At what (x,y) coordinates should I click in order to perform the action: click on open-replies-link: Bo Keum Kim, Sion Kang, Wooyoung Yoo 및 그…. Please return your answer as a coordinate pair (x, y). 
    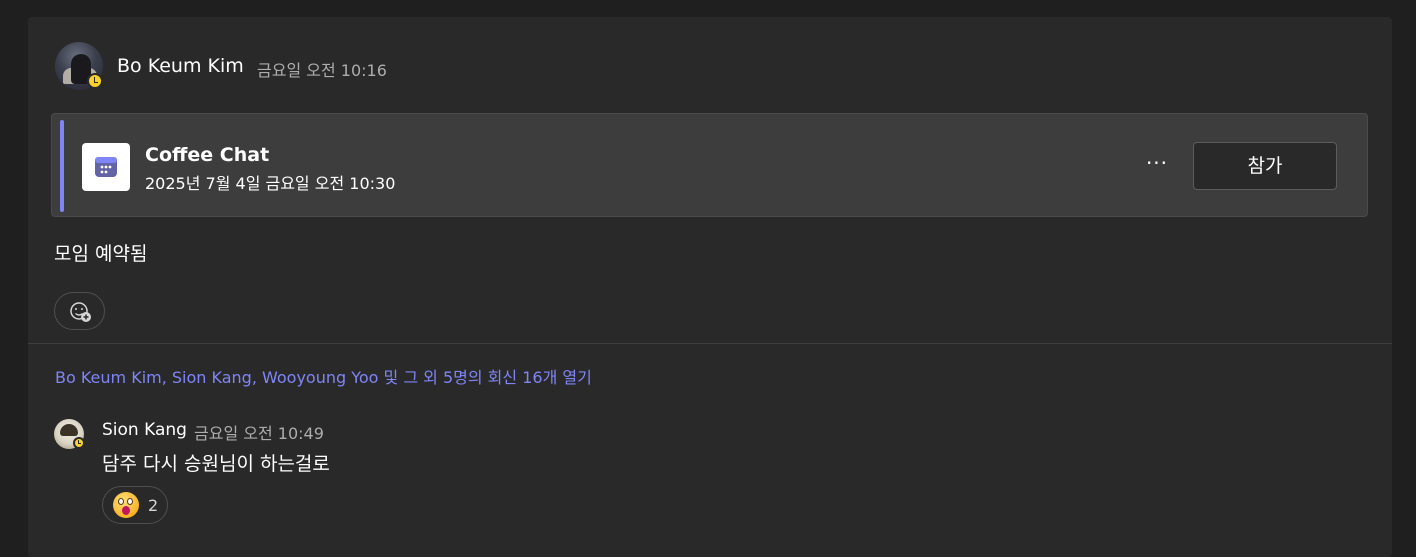
    Looking at the image, I should click on (323, 376).